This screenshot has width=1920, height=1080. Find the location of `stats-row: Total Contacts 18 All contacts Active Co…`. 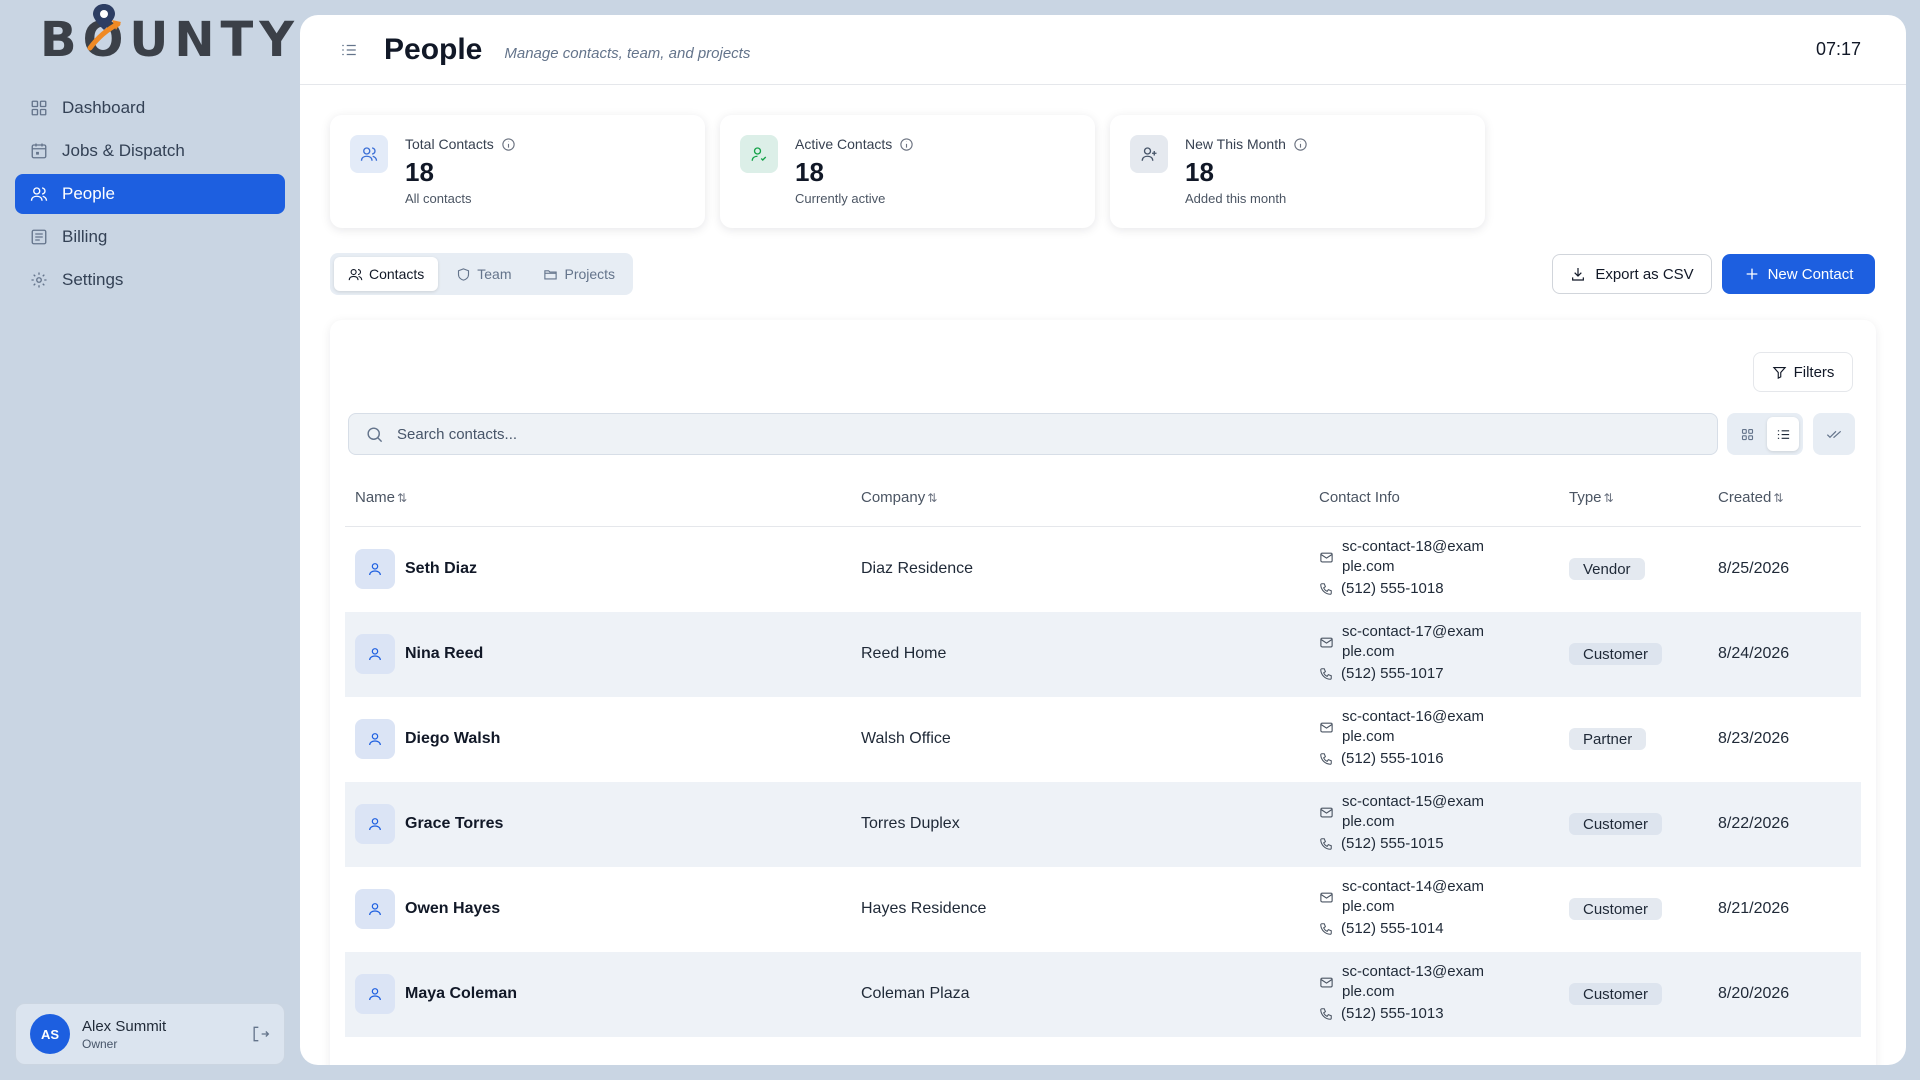

stats-row: Total Contacts 18 All contacts Active Co… is located at coordinates (907, 171).